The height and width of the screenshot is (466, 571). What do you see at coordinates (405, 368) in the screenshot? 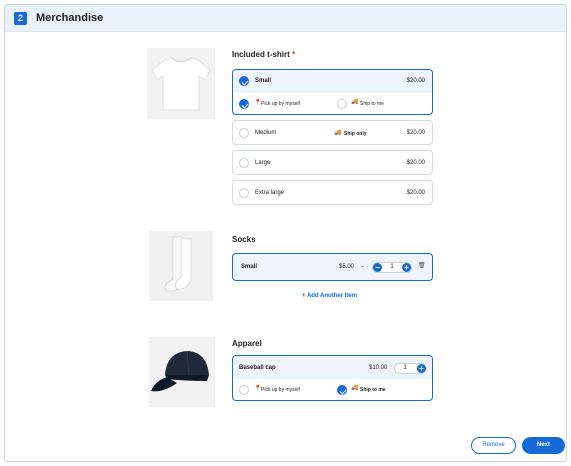
I see `apparel-quantity-value: 1` at bounding box center [405, 368].